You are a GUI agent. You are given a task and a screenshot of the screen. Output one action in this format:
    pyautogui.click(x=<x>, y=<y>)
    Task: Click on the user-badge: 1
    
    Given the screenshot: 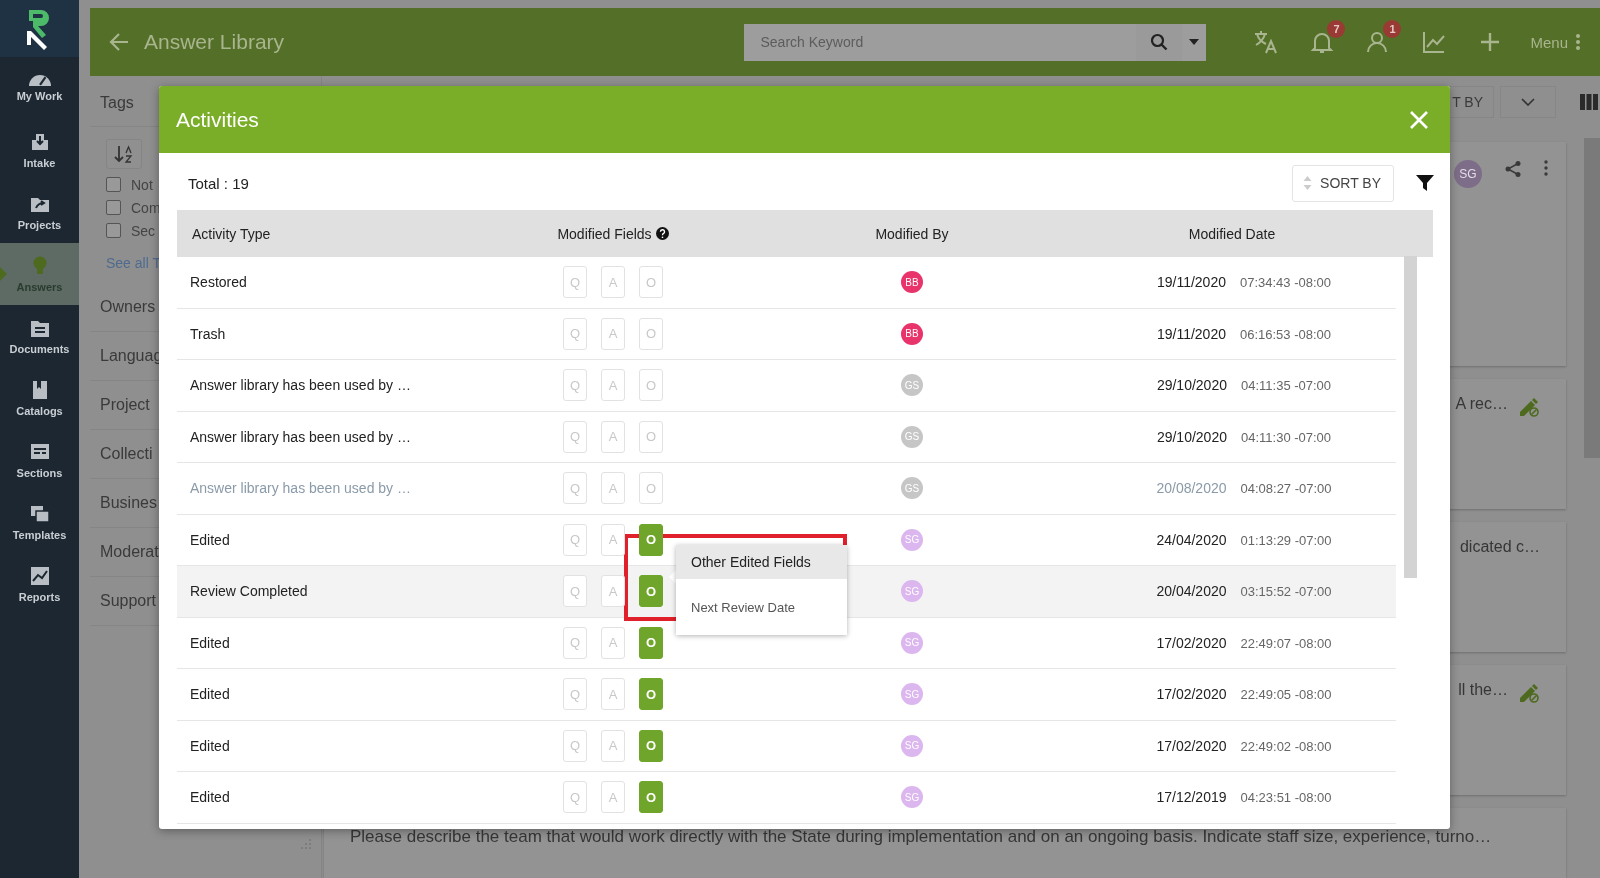 What is the action you would take?
    pyautogui.click(x=1392, y=29)
    